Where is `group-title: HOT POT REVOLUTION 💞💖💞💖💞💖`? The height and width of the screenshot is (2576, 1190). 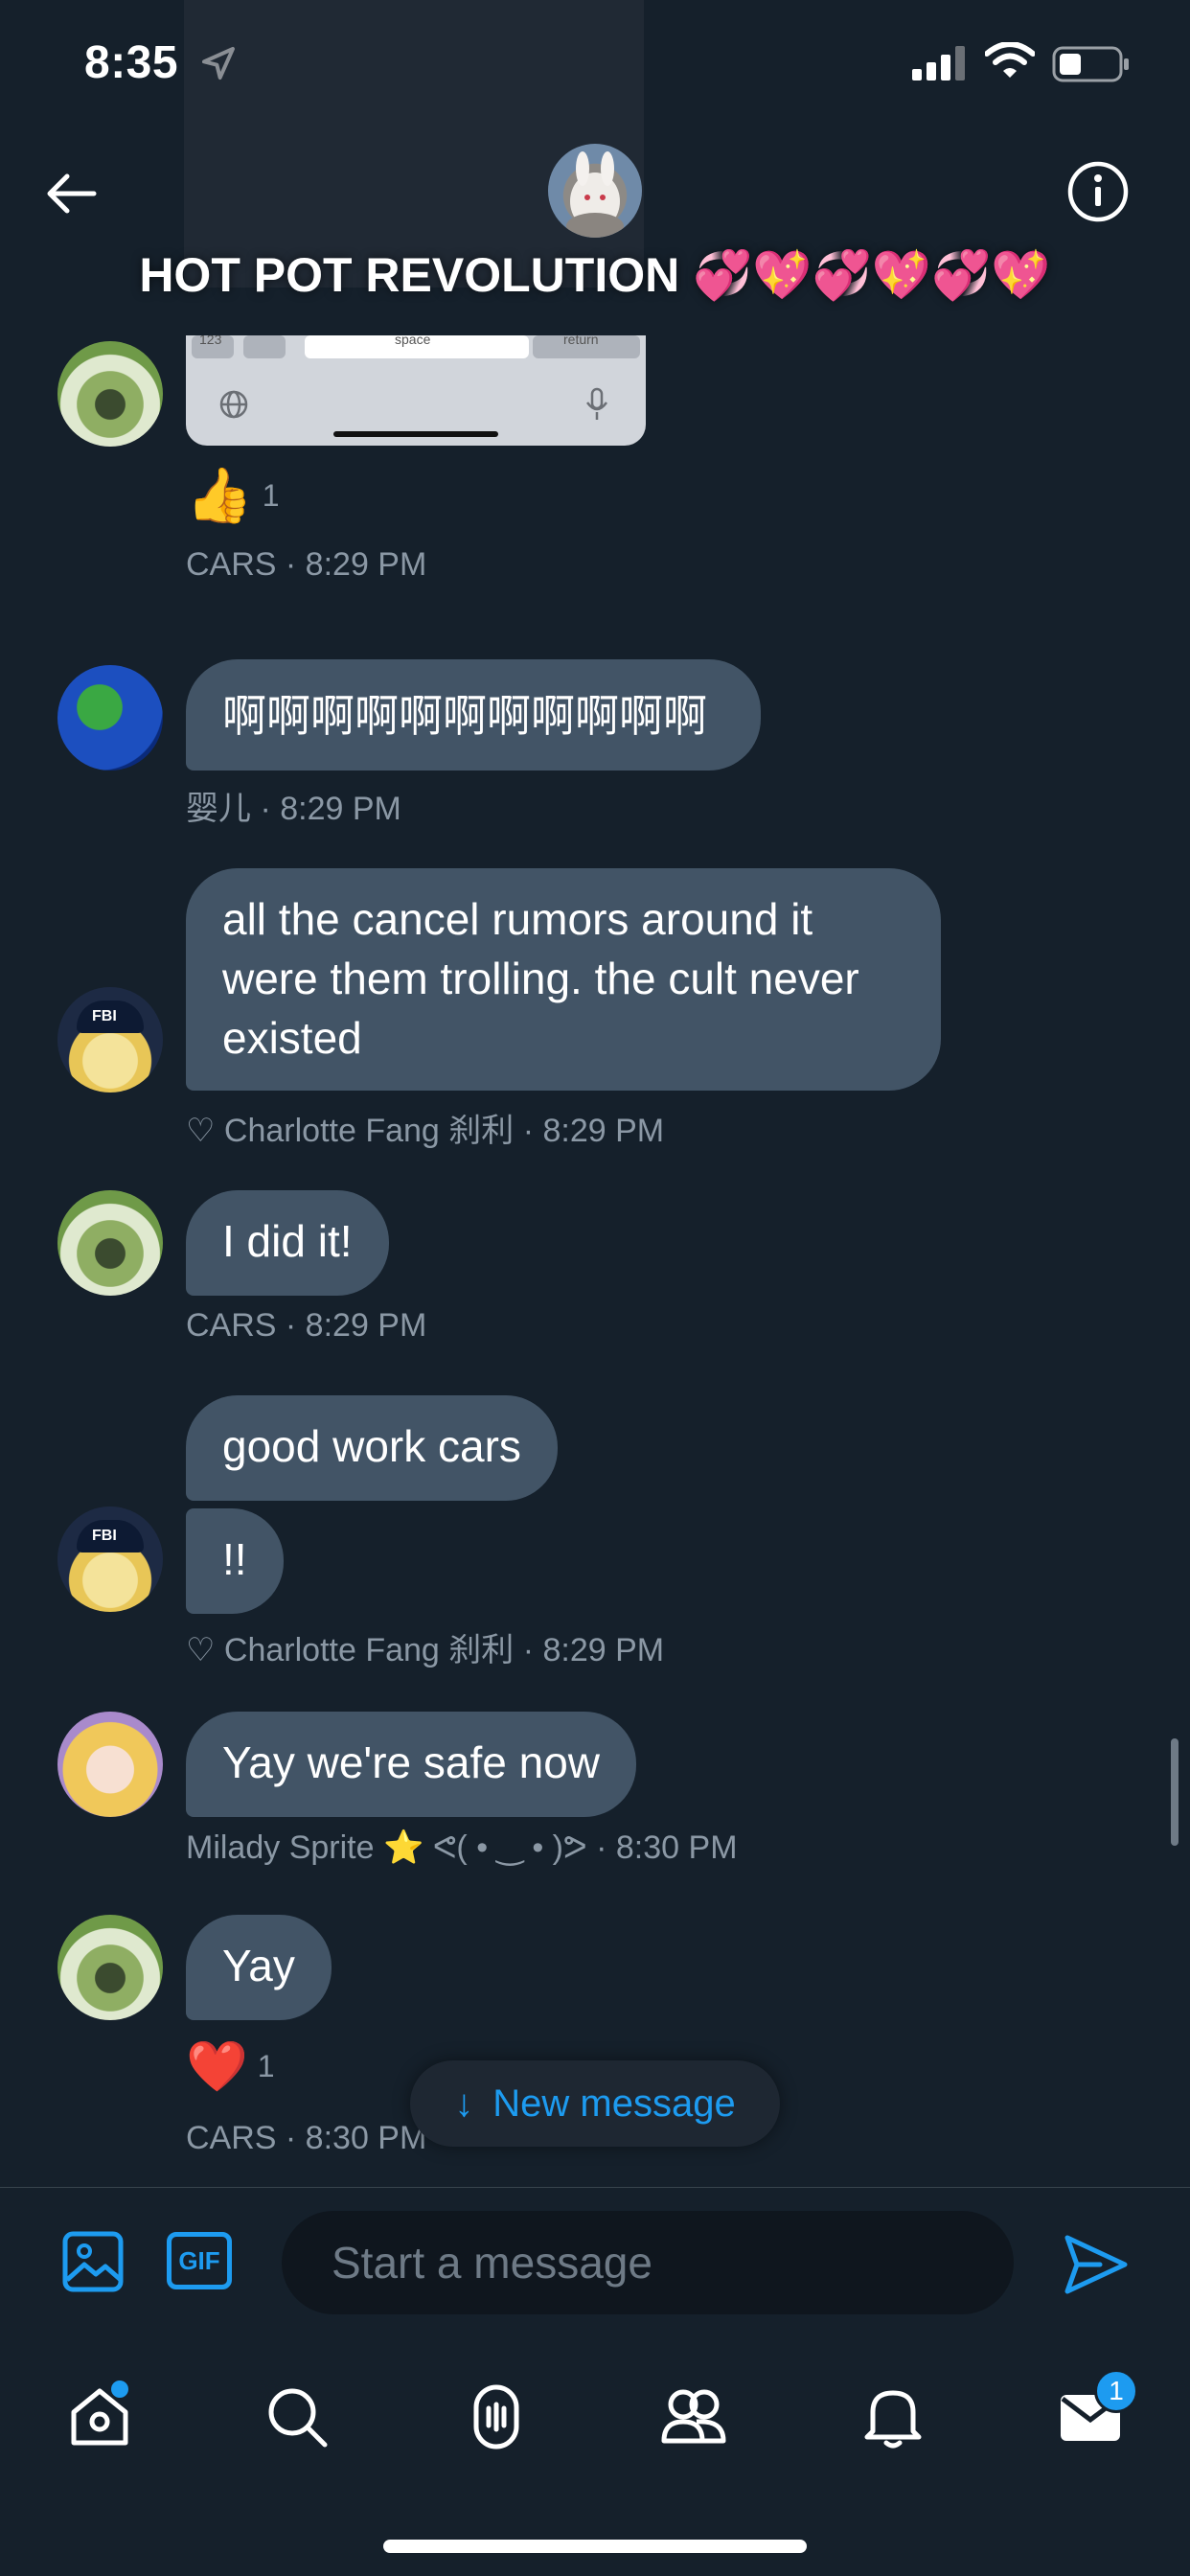 group-title: HOT POT REVOLUTION 💞💖💞💖💞💖 is located at coordinates (595, 275).